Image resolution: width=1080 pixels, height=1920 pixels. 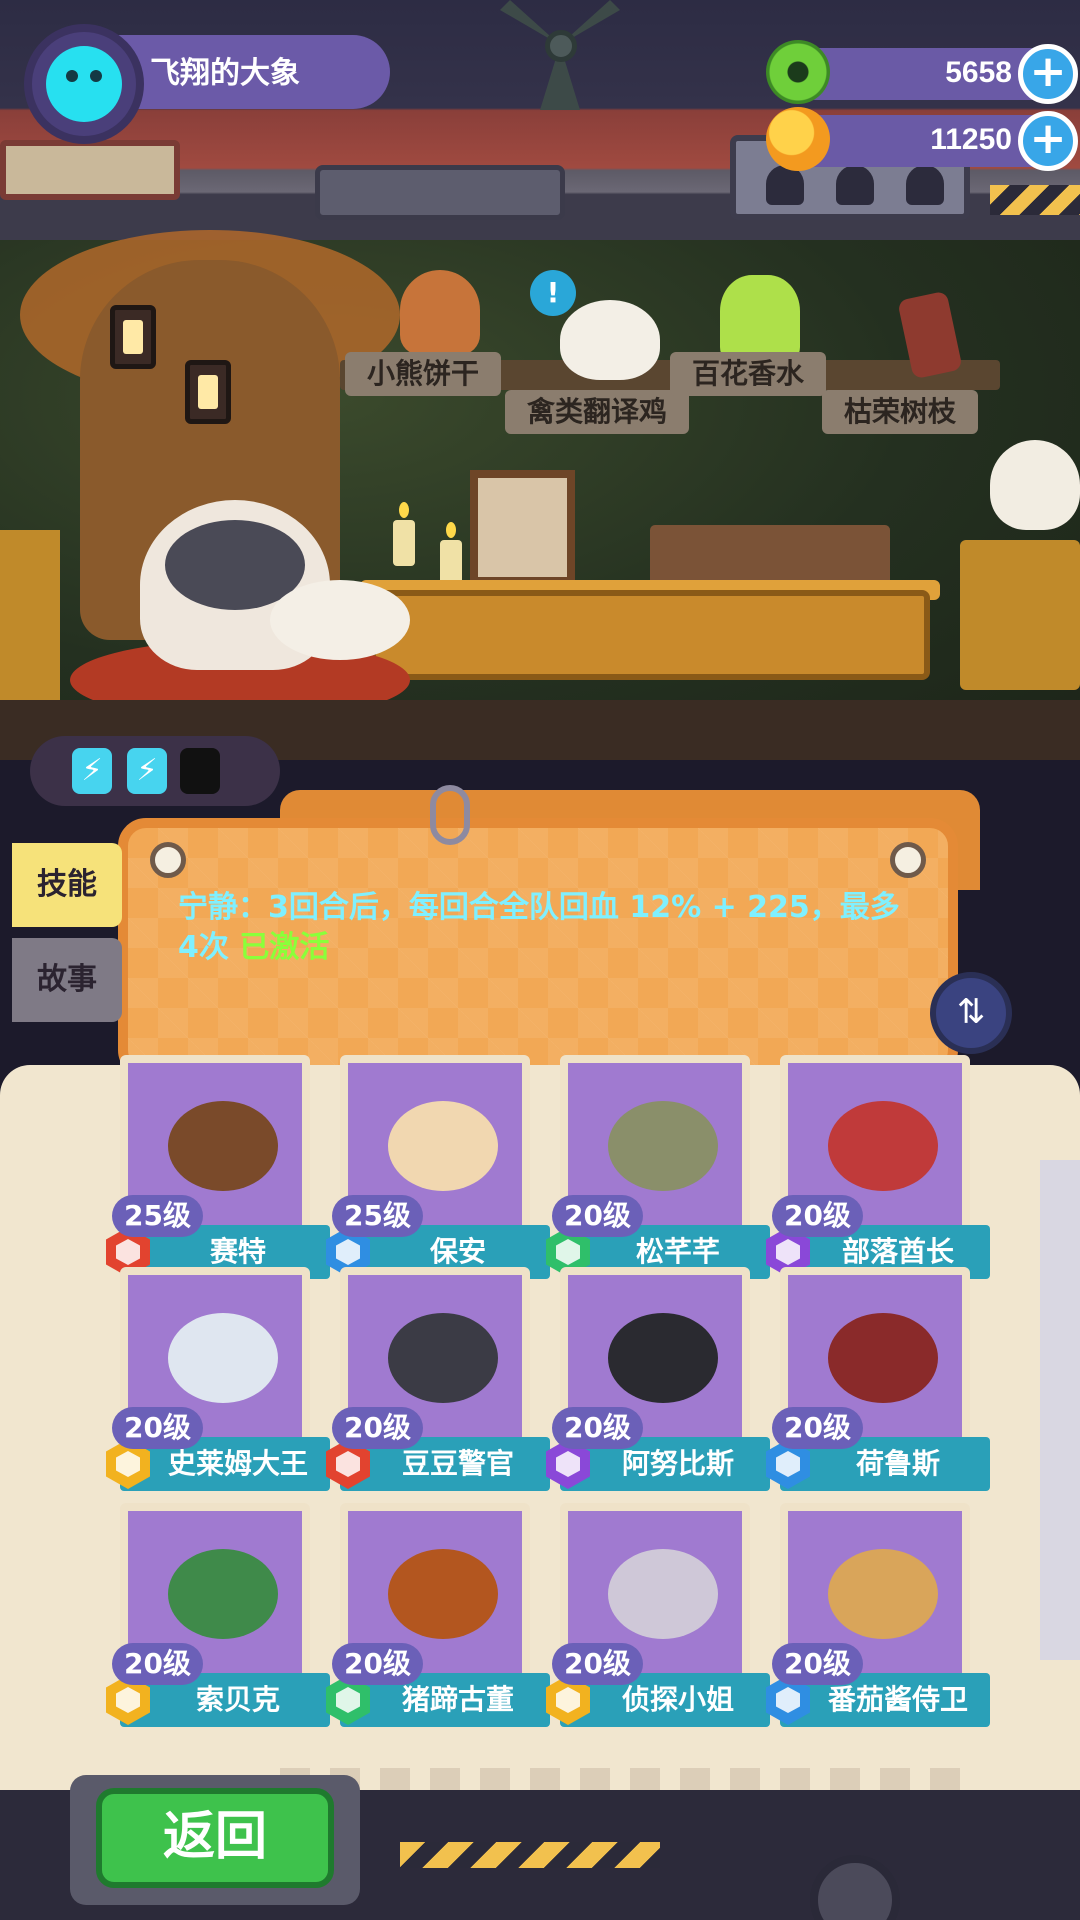 I want to click on skill-card: 宁静：3回合后，每回合全队回血 12% + 225，最多4次 已激活, so click(x=538, y=948).